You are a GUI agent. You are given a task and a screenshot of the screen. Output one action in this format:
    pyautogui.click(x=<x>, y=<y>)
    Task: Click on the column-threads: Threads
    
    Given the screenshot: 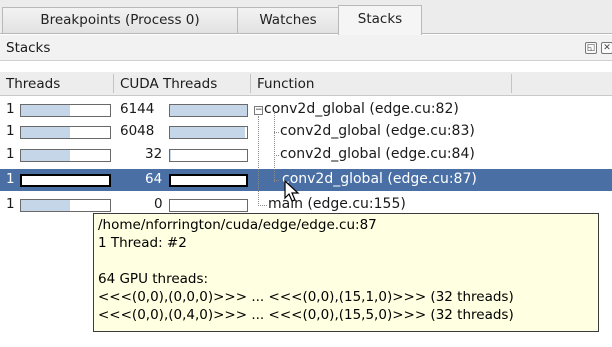 What is the action you would take?
    pyautogui.click(x=33, y=84)
    